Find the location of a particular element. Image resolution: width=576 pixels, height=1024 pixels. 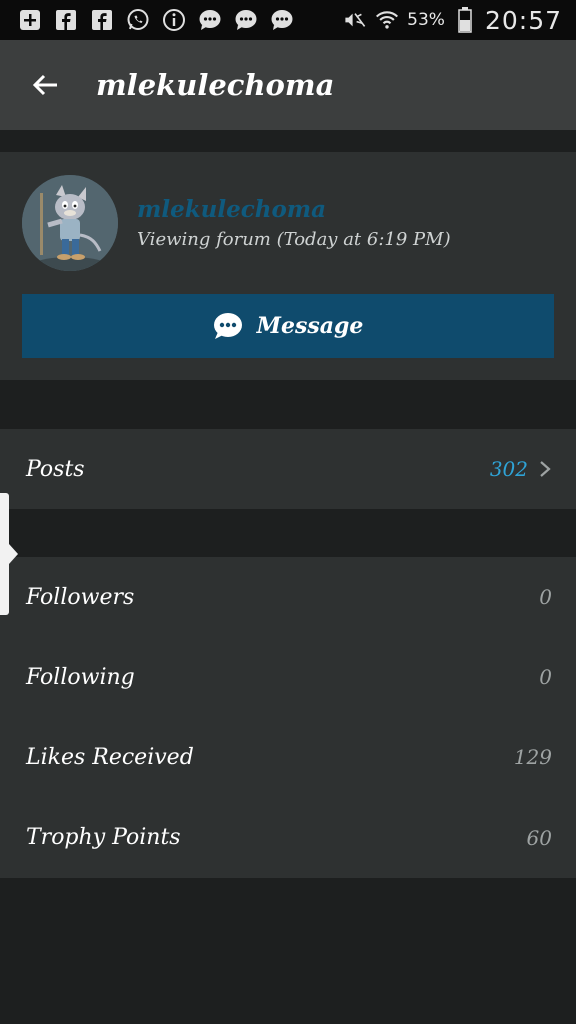

edge-panel-handle is located at coordinates (4, 554).